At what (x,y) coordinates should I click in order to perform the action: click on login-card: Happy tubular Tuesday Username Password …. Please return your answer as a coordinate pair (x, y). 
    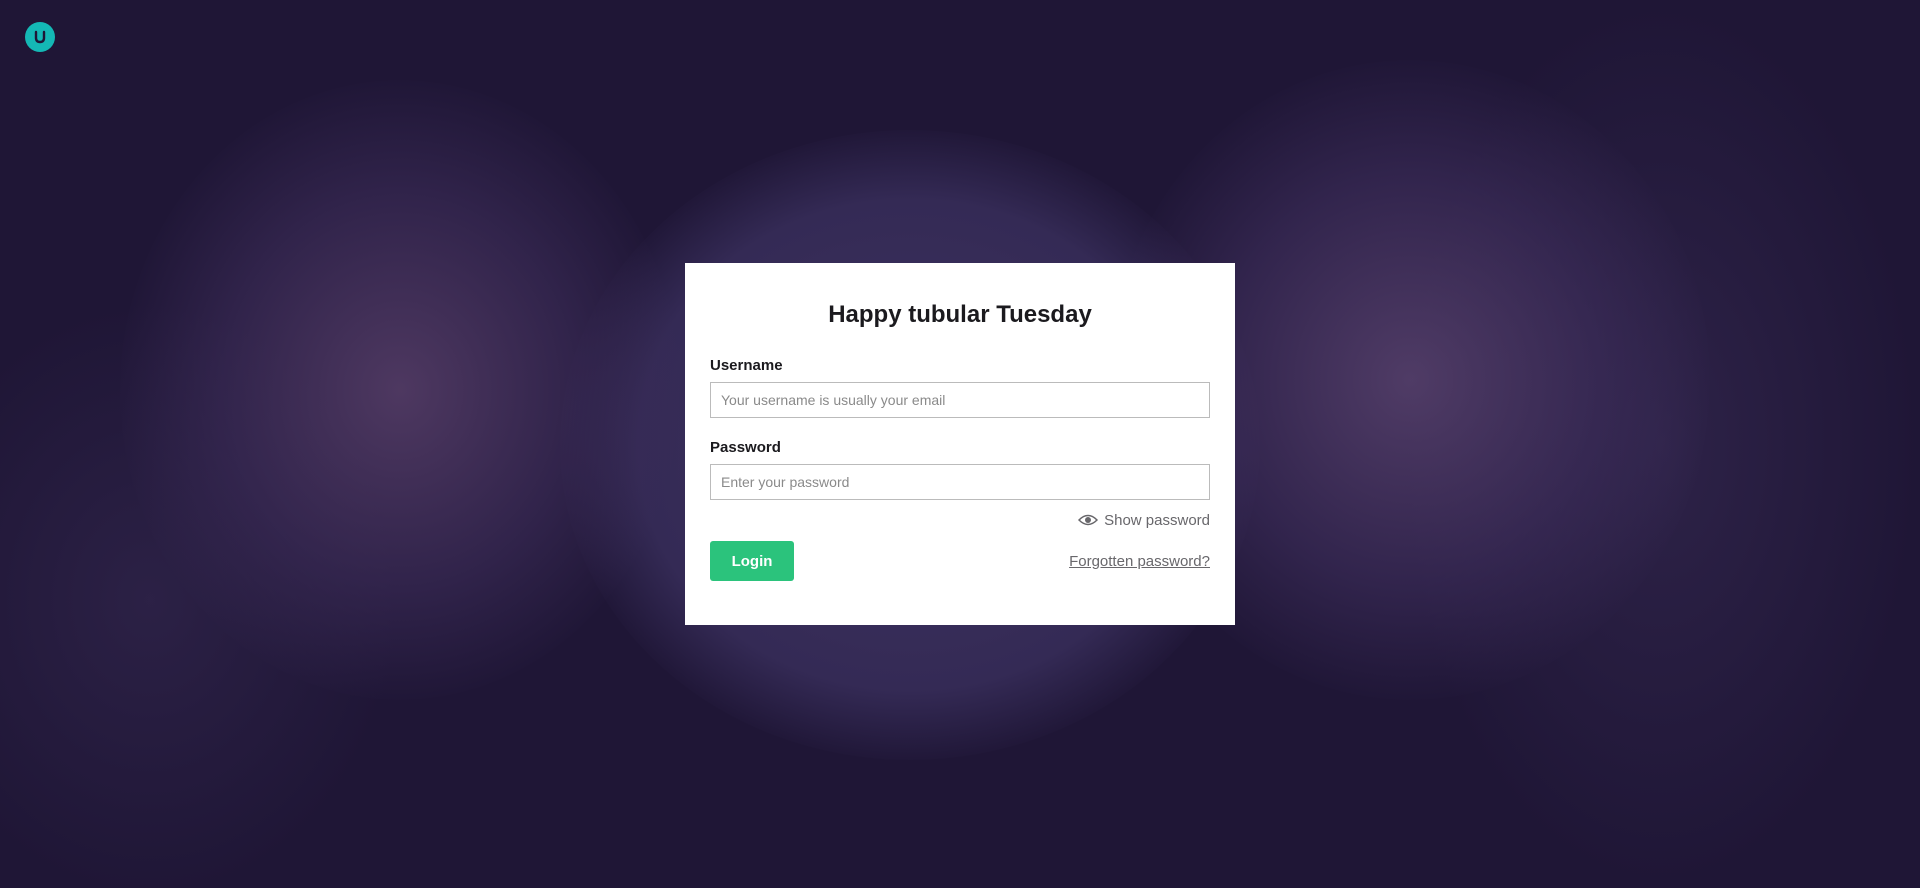
    Looking at the image, I should click on (960, 444).